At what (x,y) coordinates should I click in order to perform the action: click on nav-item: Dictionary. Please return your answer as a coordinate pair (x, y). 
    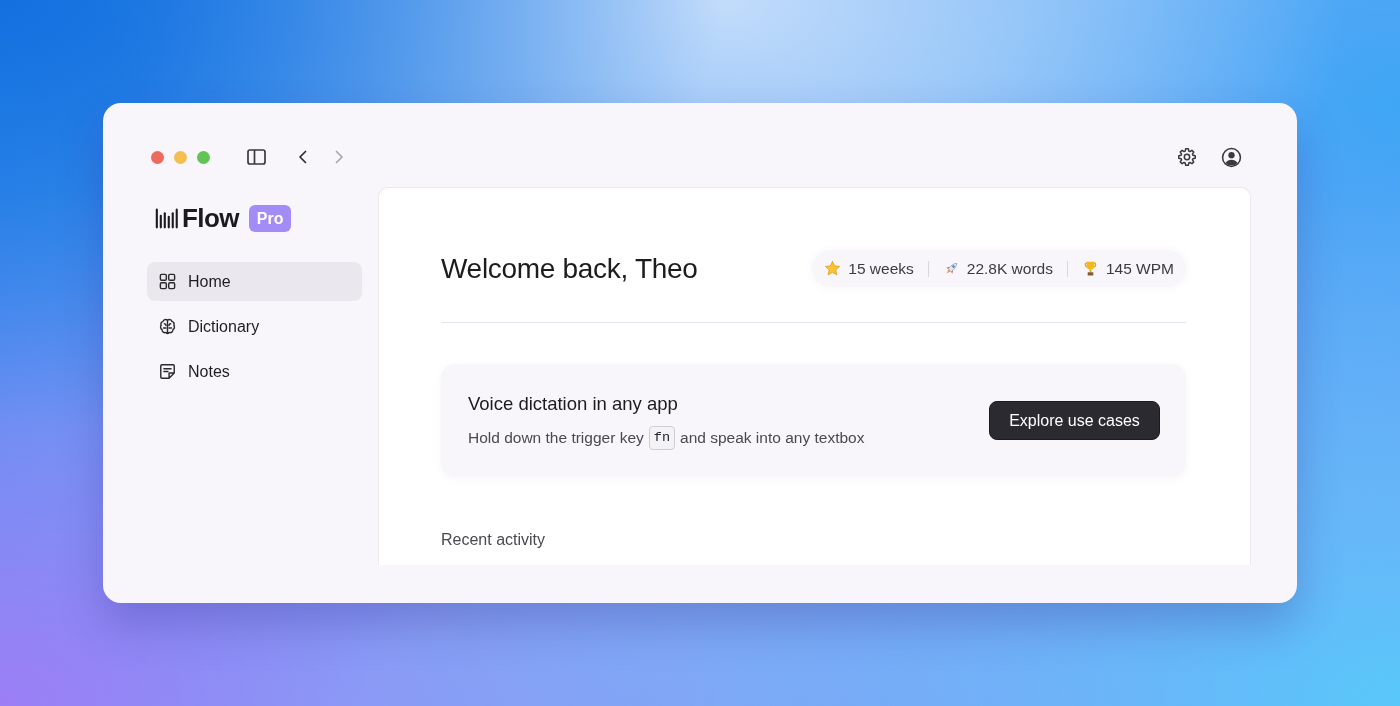
    Looking at the image, I should click on (254, 326).